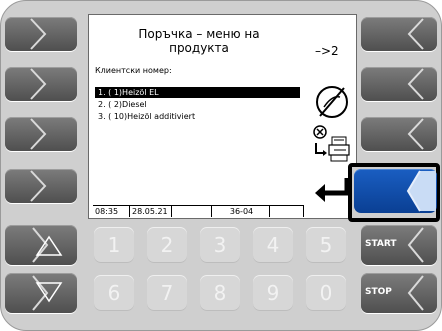  I want to click on title-line-2: продукта, so click(199, 48).